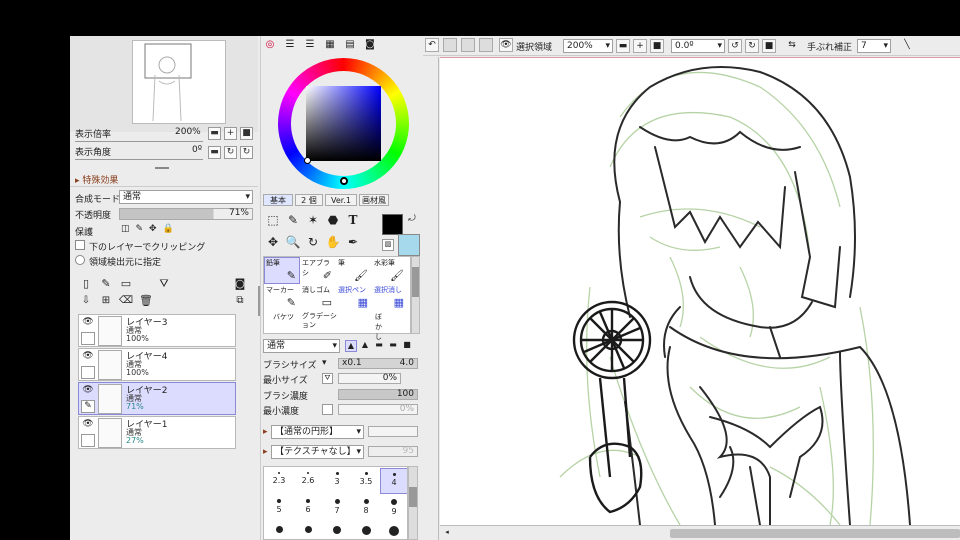 The height and width of the screenshot is (540, 960). What do you see at coordinates (282, 297) in the screenshot?
I see `brush-marker: マーカー ✎` at bounding box center [282, 297].